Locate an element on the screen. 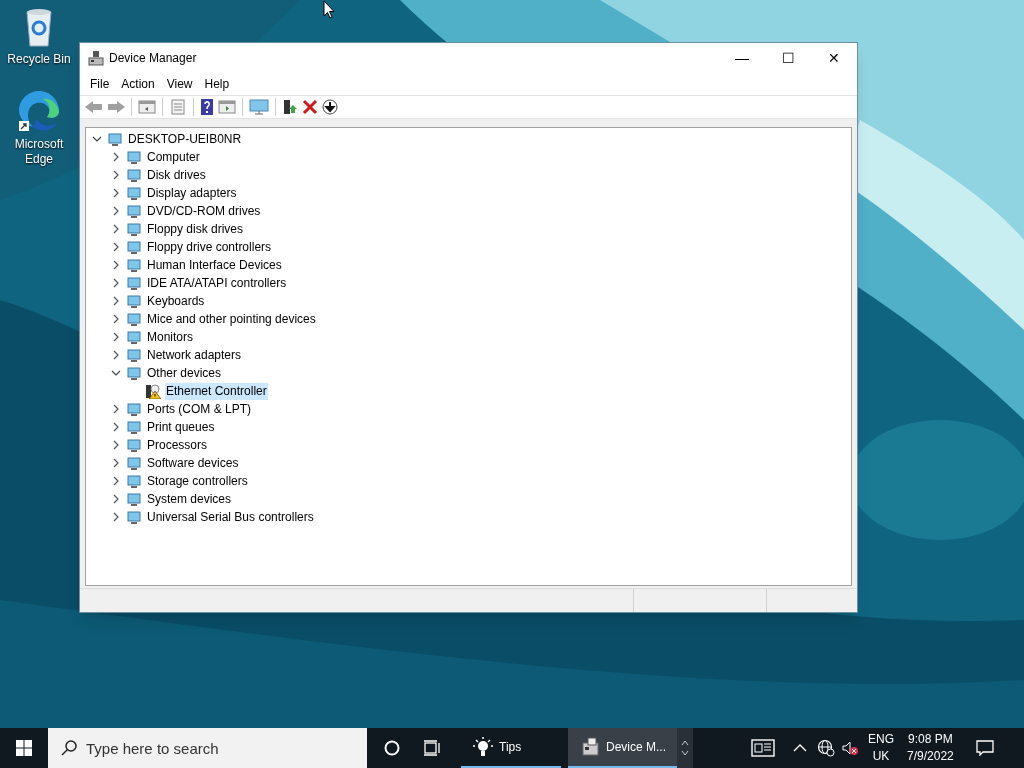 The width and height of the screenshot is (1024, 768). tree-item: Display adapters is located at coordinates (192, 193).